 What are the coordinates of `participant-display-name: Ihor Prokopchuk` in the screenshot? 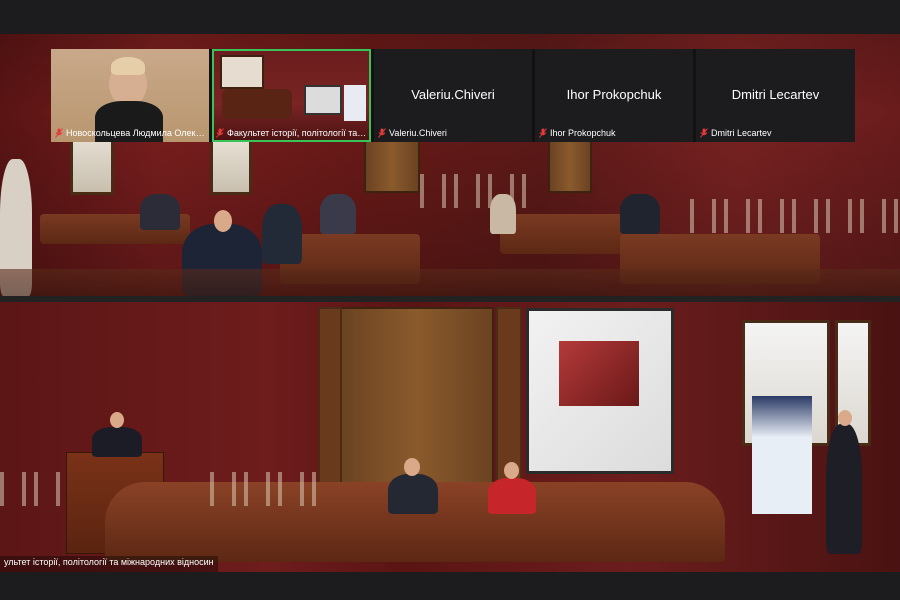 It's located at (614, 94).